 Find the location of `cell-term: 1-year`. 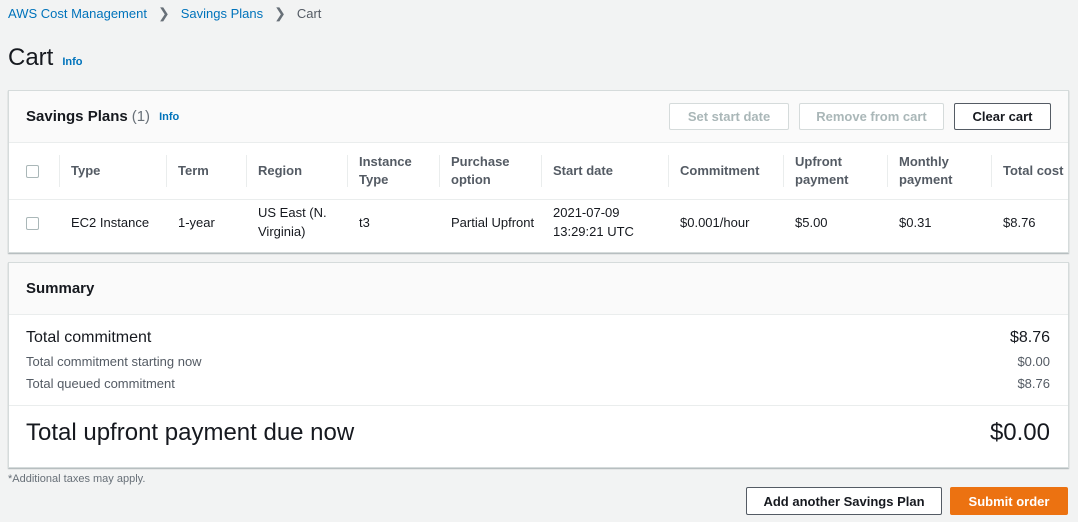

cell-term: 1-year is located at coordinates (196, 222).